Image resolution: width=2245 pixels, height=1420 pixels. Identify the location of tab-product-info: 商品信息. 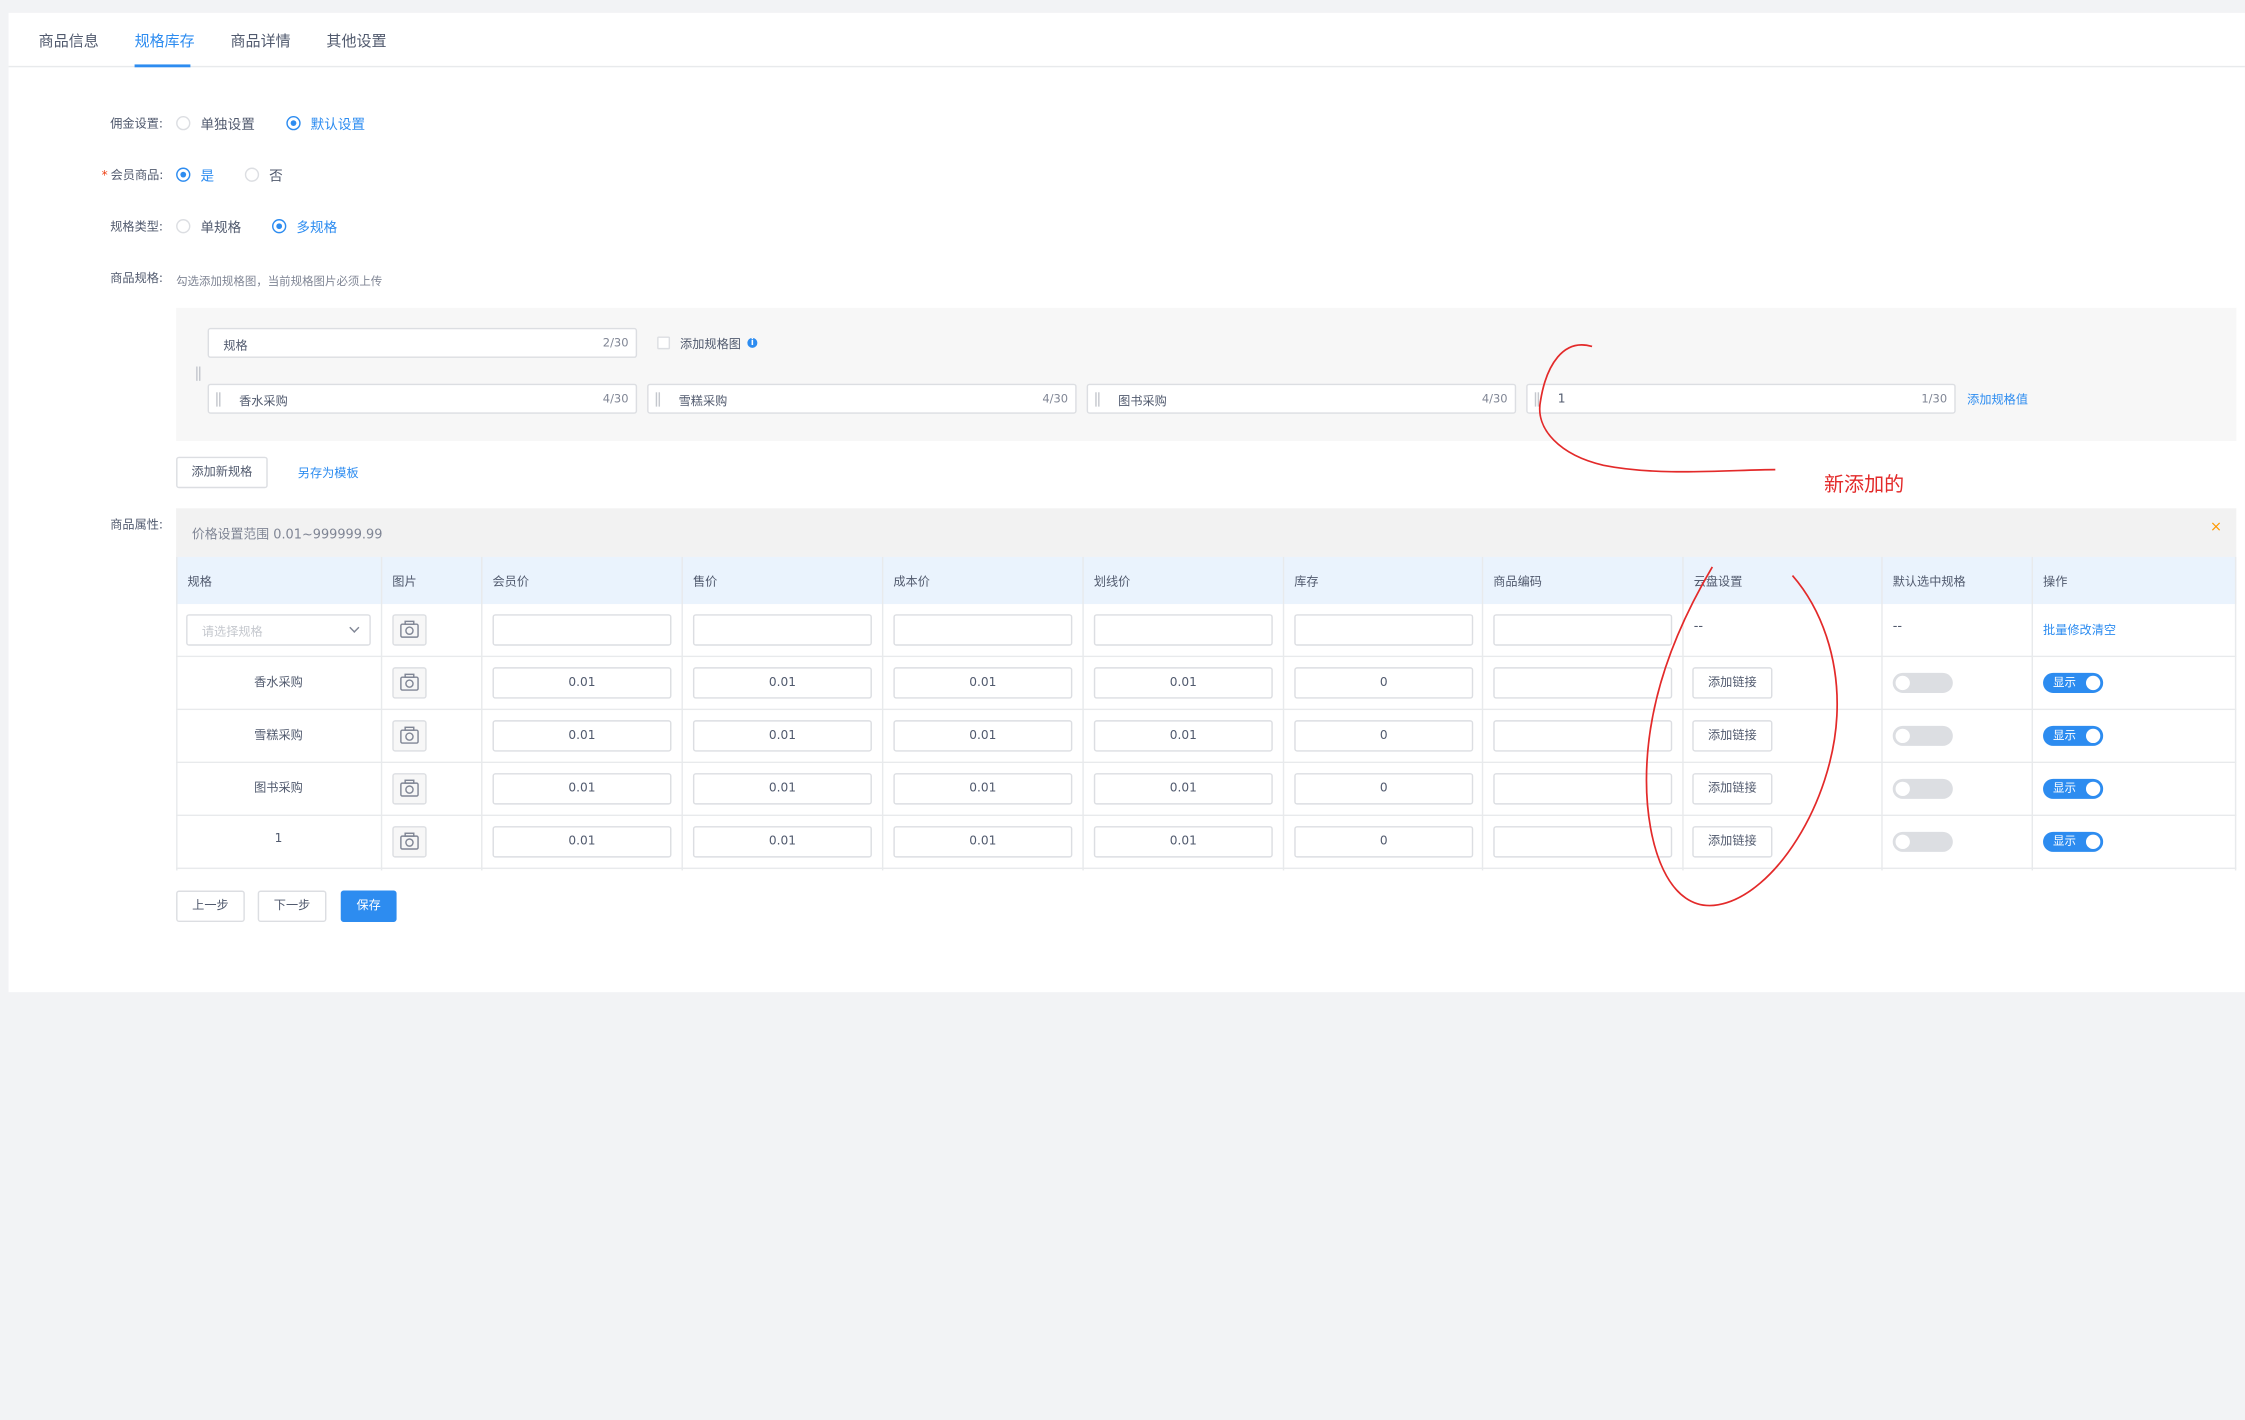
(69, 40).